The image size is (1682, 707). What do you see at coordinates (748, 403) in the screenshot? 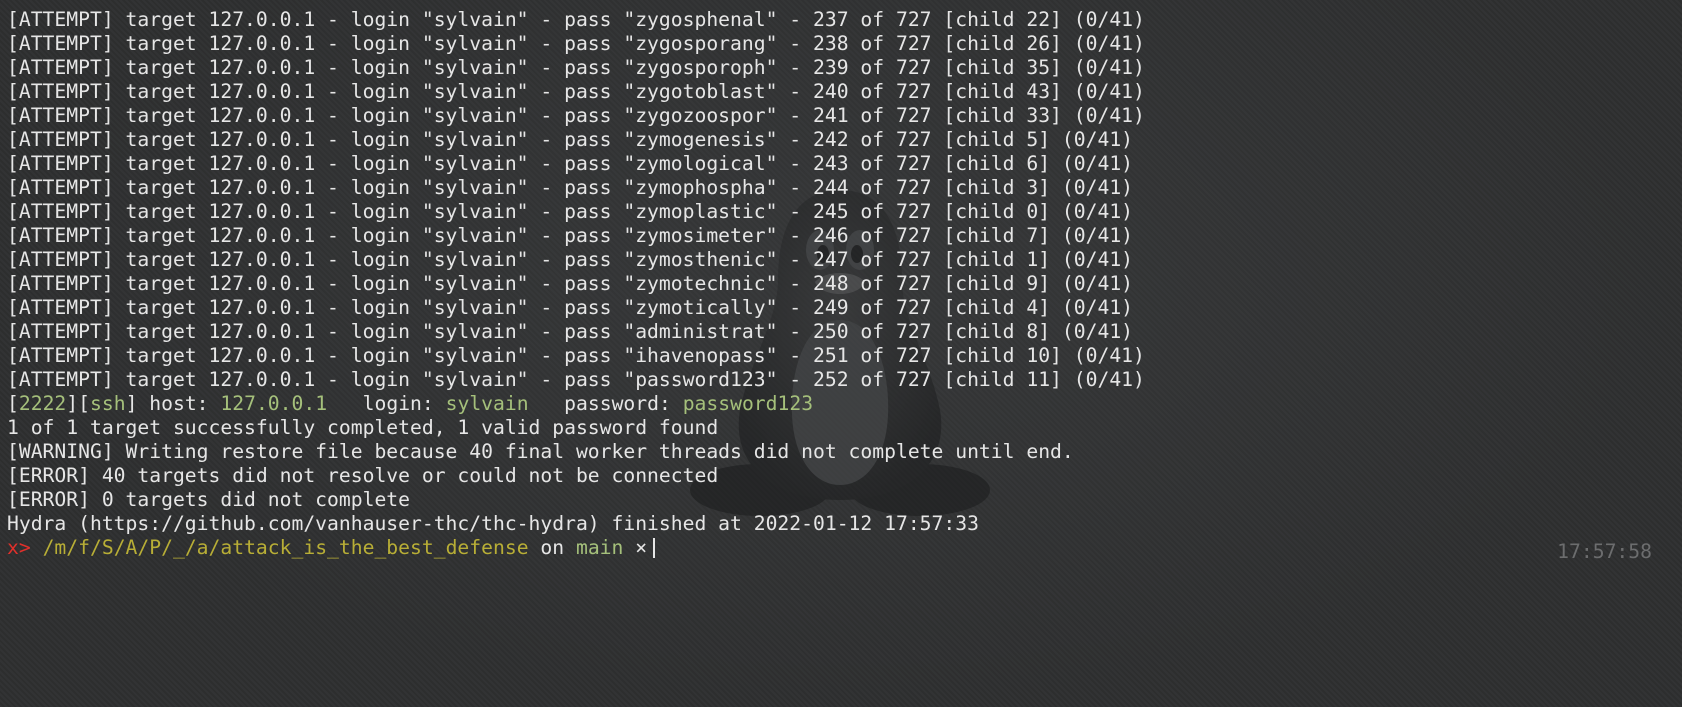
I see `password-value: password123` at bounding box center [748, 403].